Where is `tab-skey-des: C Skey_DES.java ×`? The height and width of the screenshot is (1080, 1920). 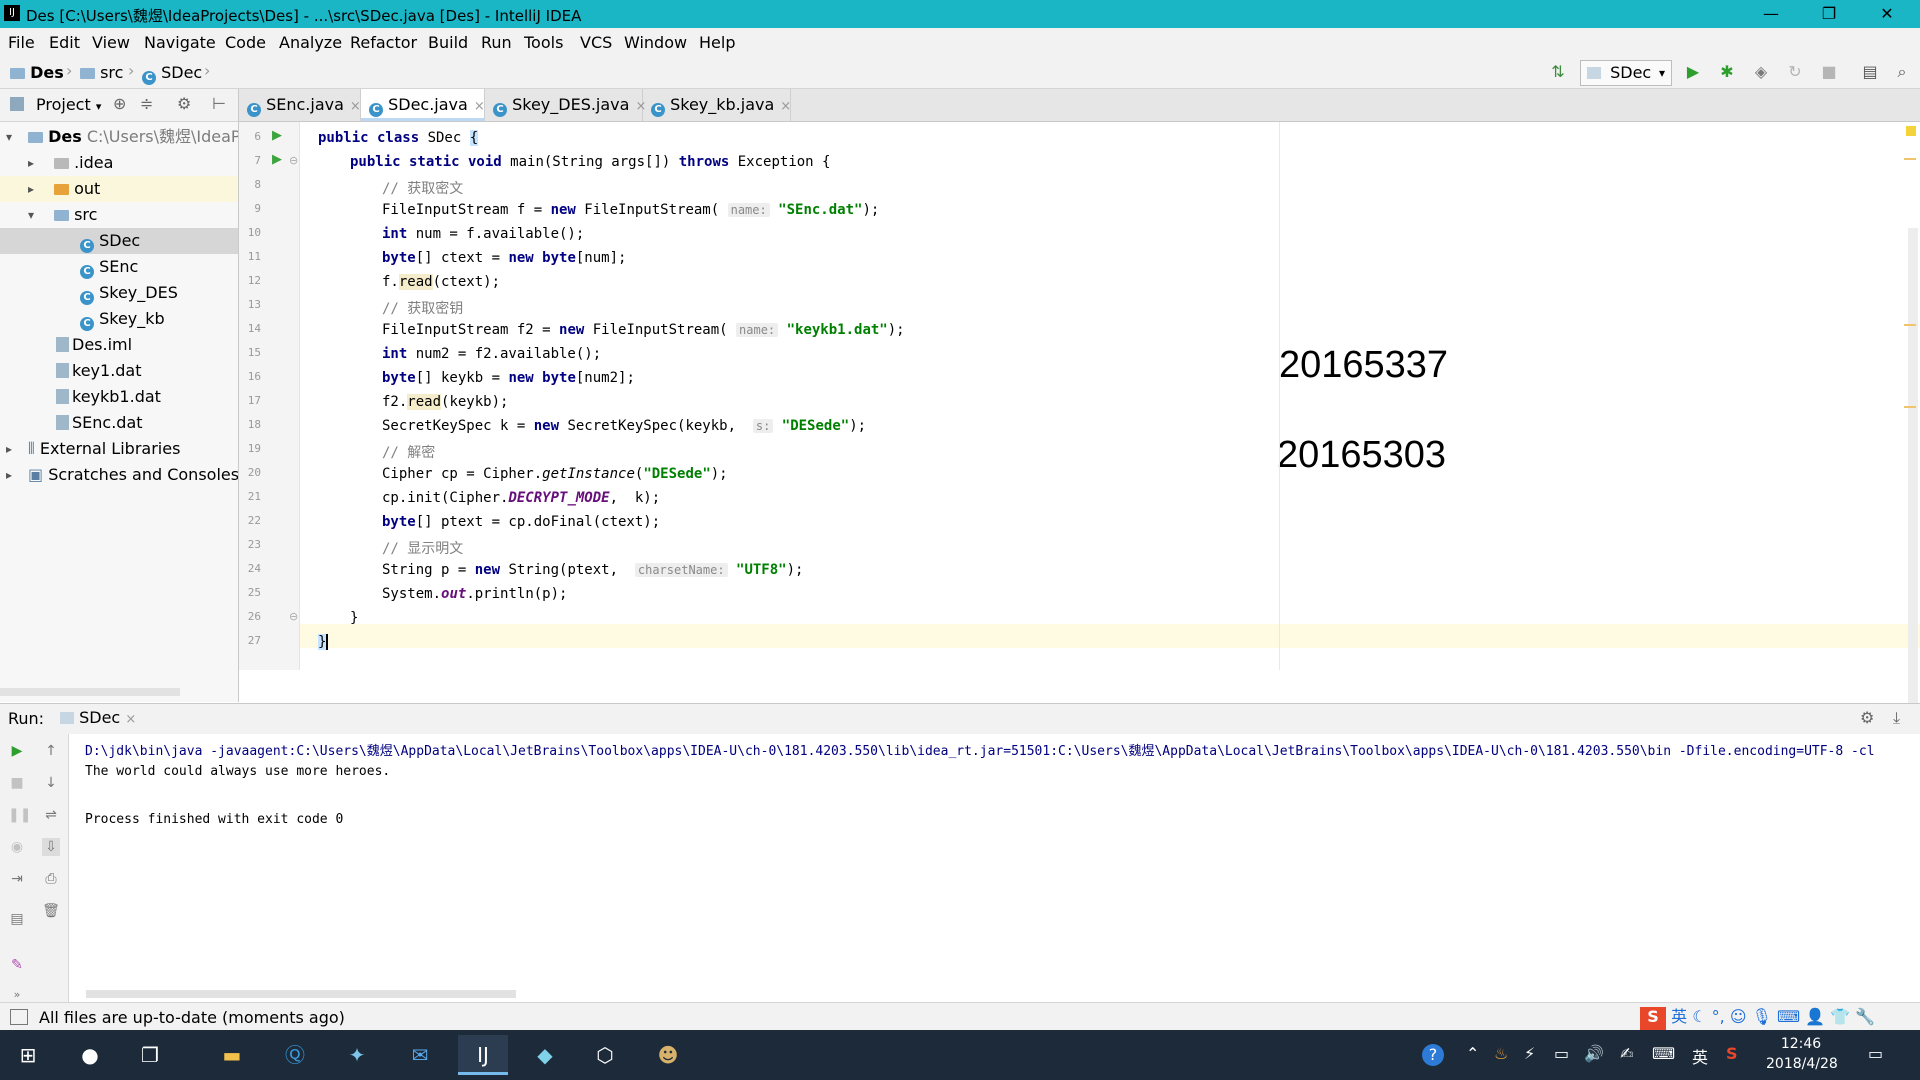
tab-skey-des: C Skey_DES.java × is located at coordinates (565, 105).